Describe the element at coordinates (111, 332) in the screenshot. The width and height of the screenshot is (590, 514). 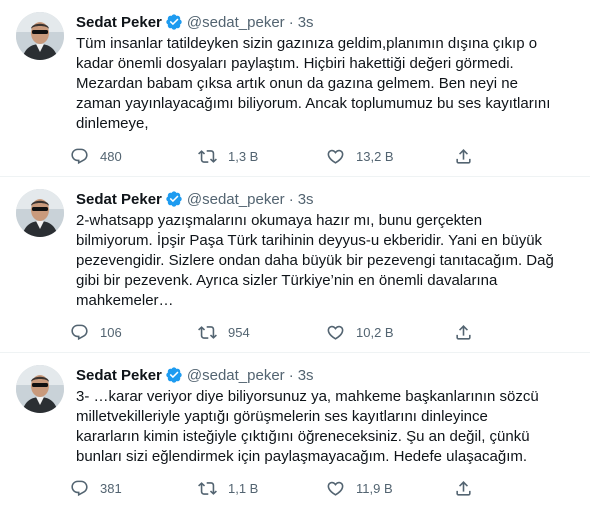
I see `reply-count: 106` at that location.